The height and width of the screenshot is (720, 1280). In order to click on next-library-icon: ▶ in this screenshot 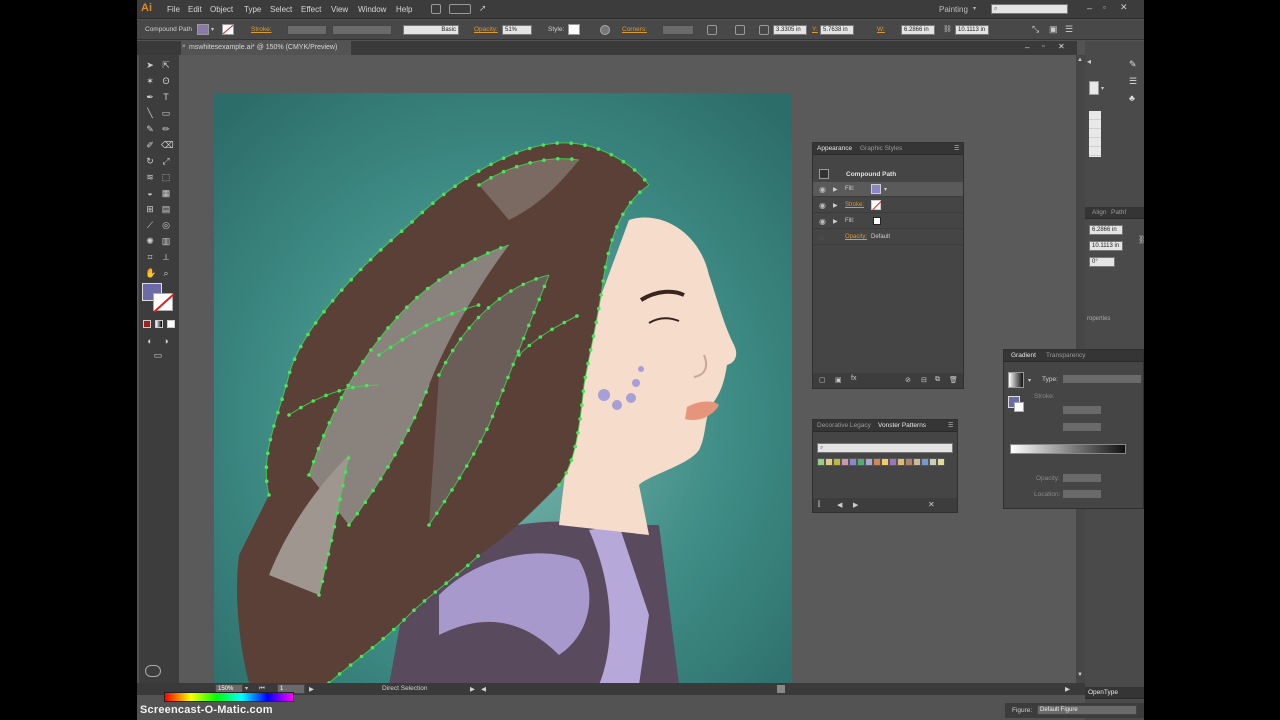, I will do `click(855, 505)`.